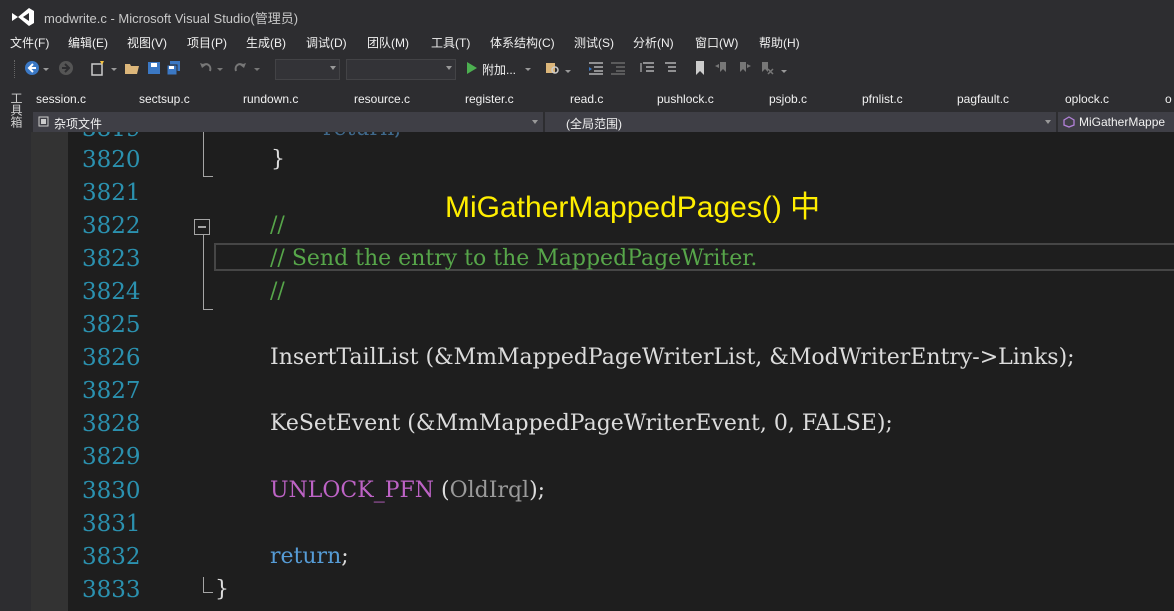  Describe the element at coordinates (277, 291) in the screenshot. I see `code-line: //` at that location.